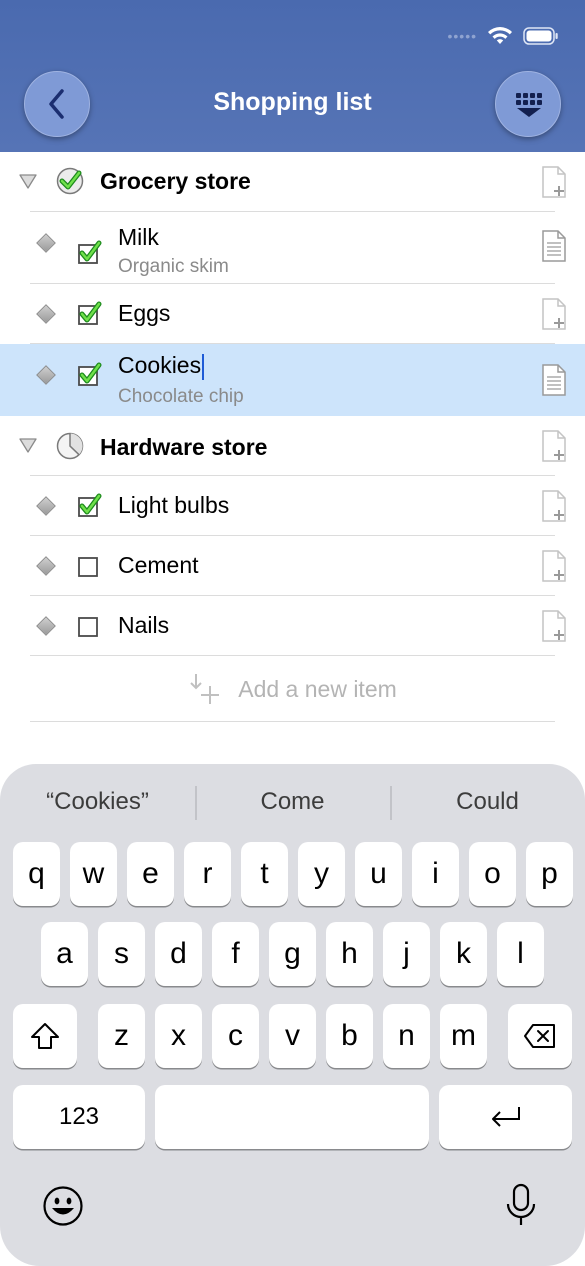 Image resolution: width=585 pixels, height=1266 pixels. I want to click on key-p: p, so click(549, 874).